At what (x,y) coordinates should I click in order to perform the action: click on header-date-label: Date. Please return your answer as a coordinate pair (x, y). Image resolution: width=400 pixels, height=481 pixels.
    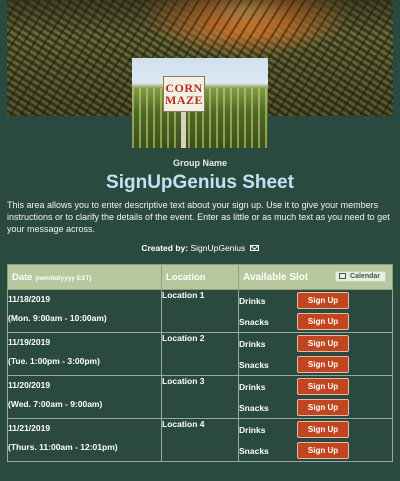
    Looking at the image, I should click on (22, 277).